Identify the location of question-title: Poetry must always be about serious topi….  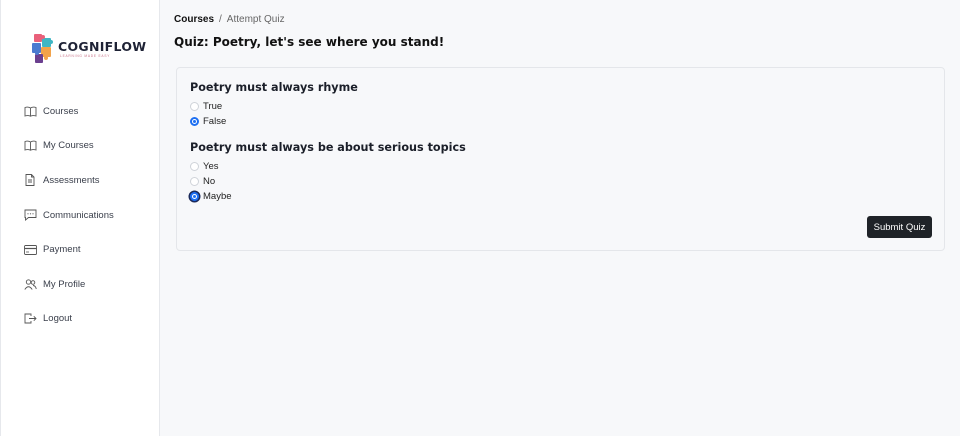
(328, 147).